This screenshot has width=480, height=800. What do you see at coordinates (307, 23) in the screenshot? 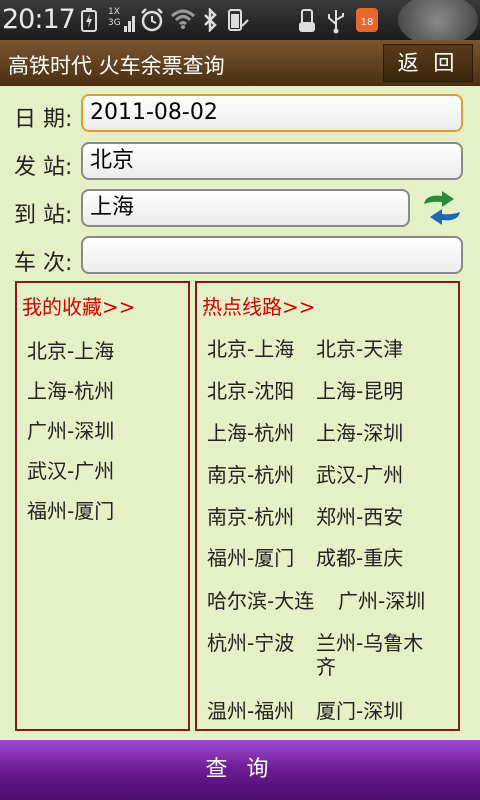
I see `usb-icon` at bounding box center [307, 23].